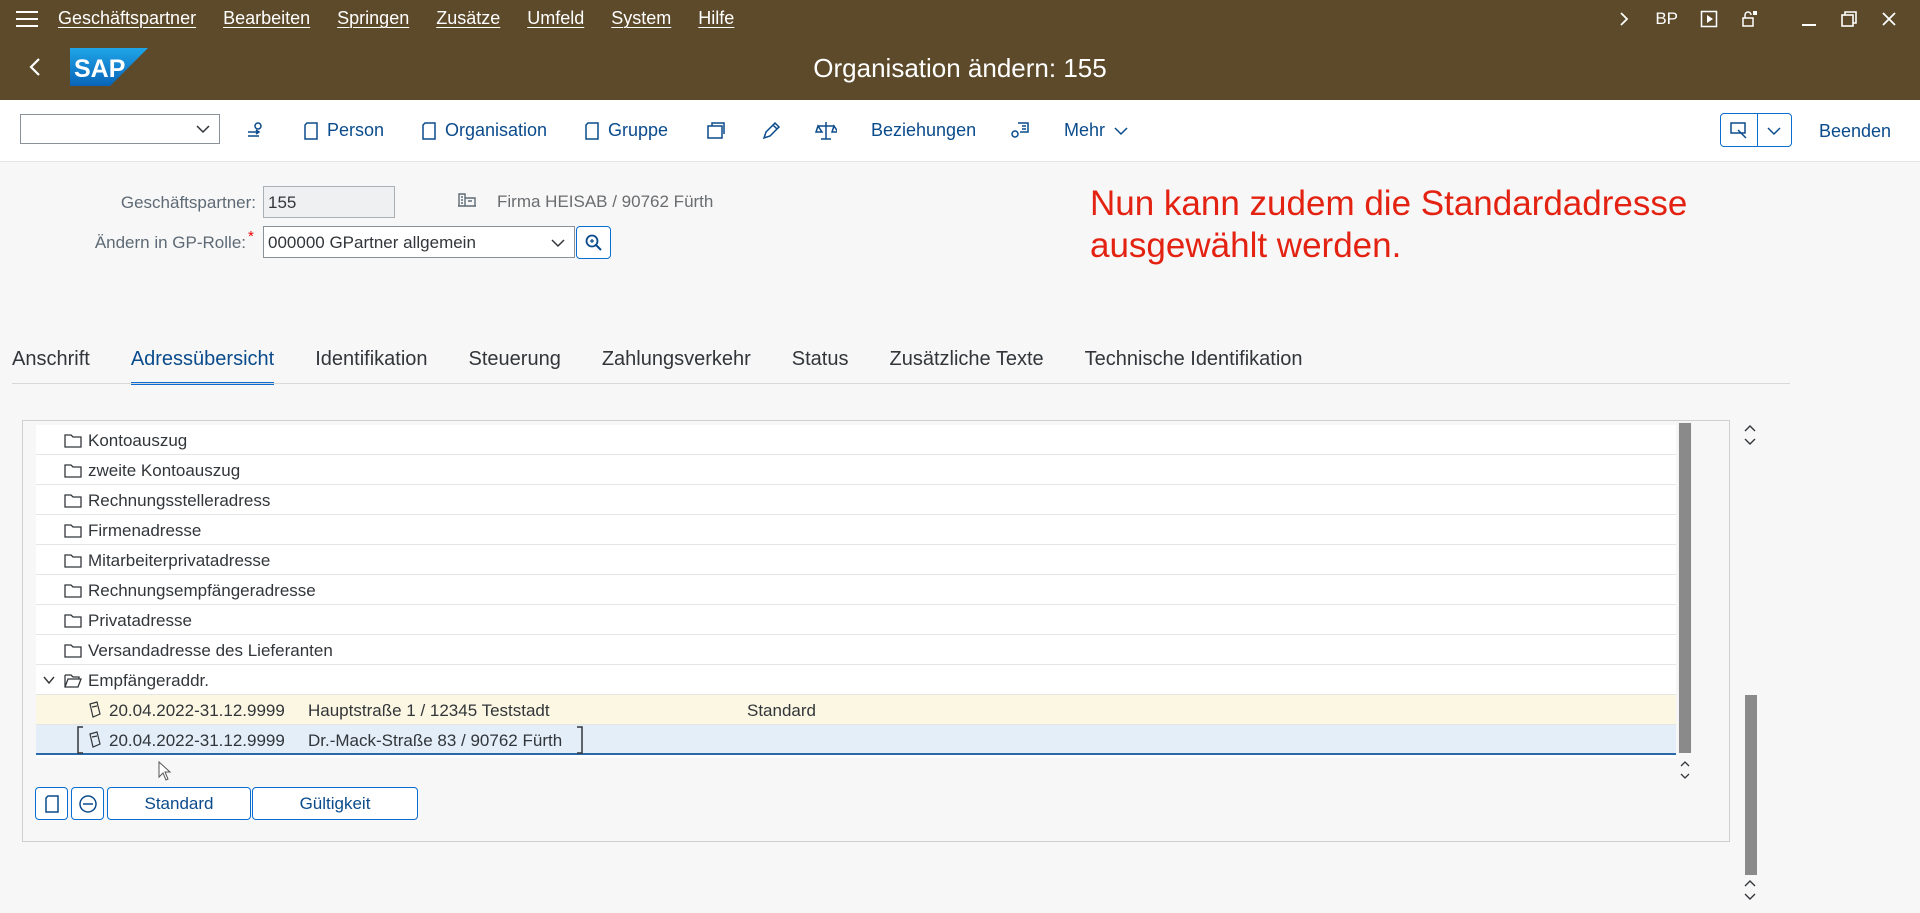  I want to click on new-address-button, so click(51, 803).